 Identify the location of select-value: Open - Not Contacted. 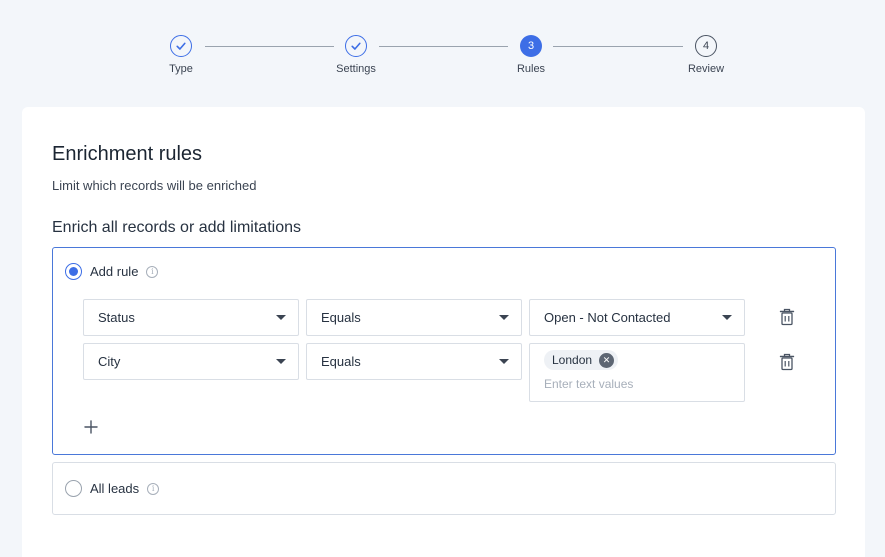
(607, 317).